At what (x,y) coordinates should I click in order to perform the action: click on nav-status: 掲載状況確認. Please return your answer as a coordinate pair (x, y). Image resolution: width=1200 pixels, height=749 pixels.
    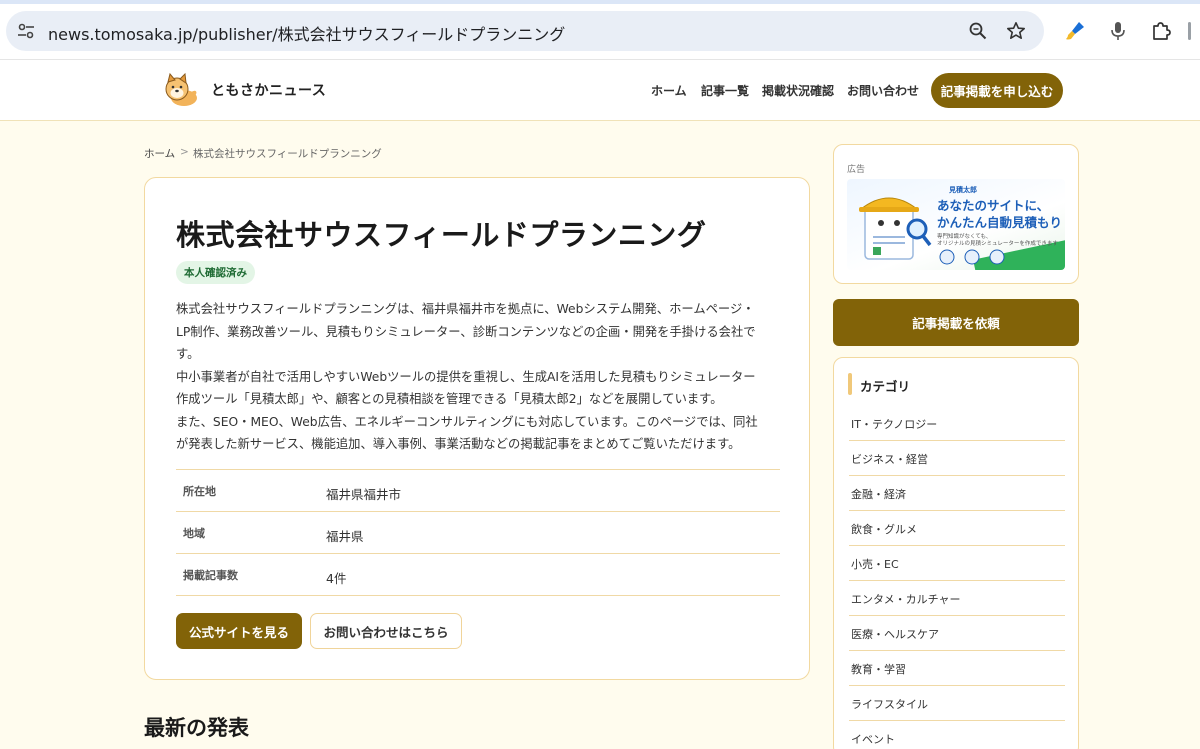
    Looking at the image, I should click on (798, 90).